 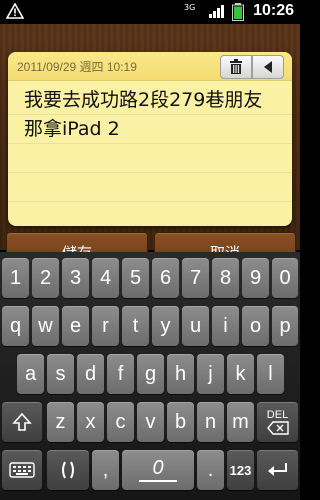 I want to click on space-key-label: 0, so click(x=158, y=468).